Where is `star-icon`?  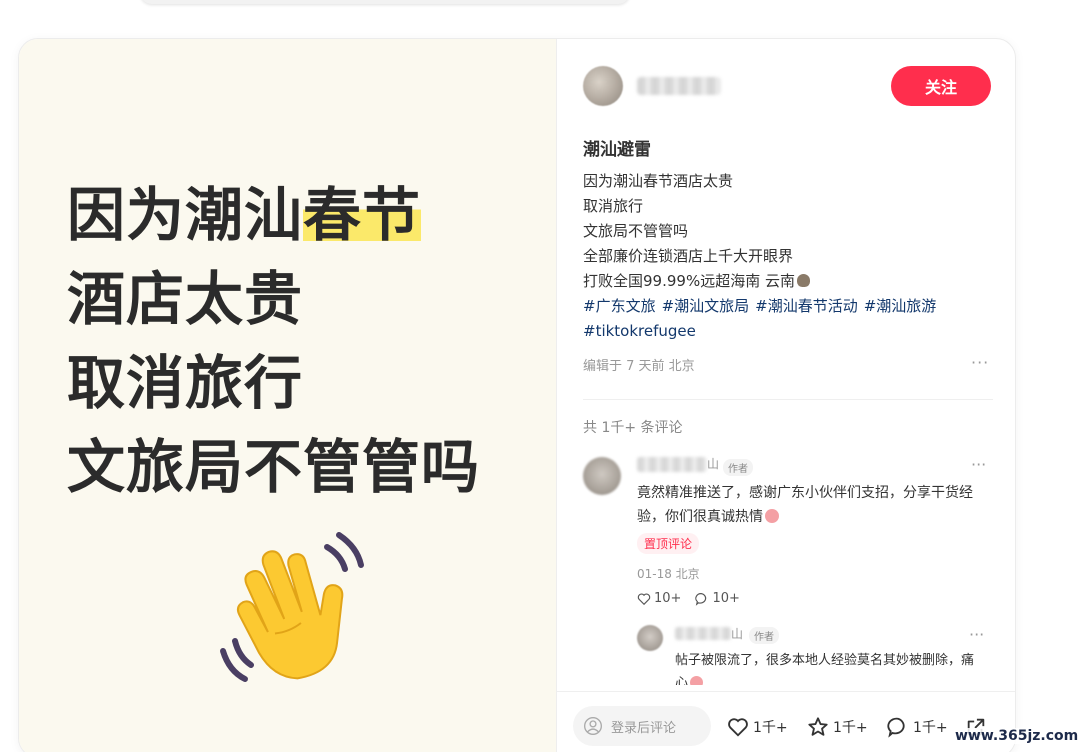
star-icon is located at coordinates (818, 726).